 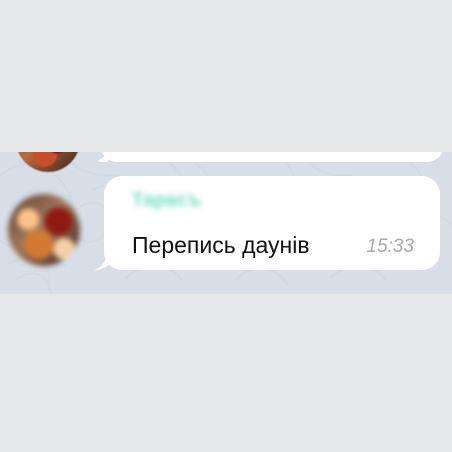 What do you see at coordinates (272, 157) in the screenshot?
I see `previous-message-bubble` at bounding box center [272, 157].